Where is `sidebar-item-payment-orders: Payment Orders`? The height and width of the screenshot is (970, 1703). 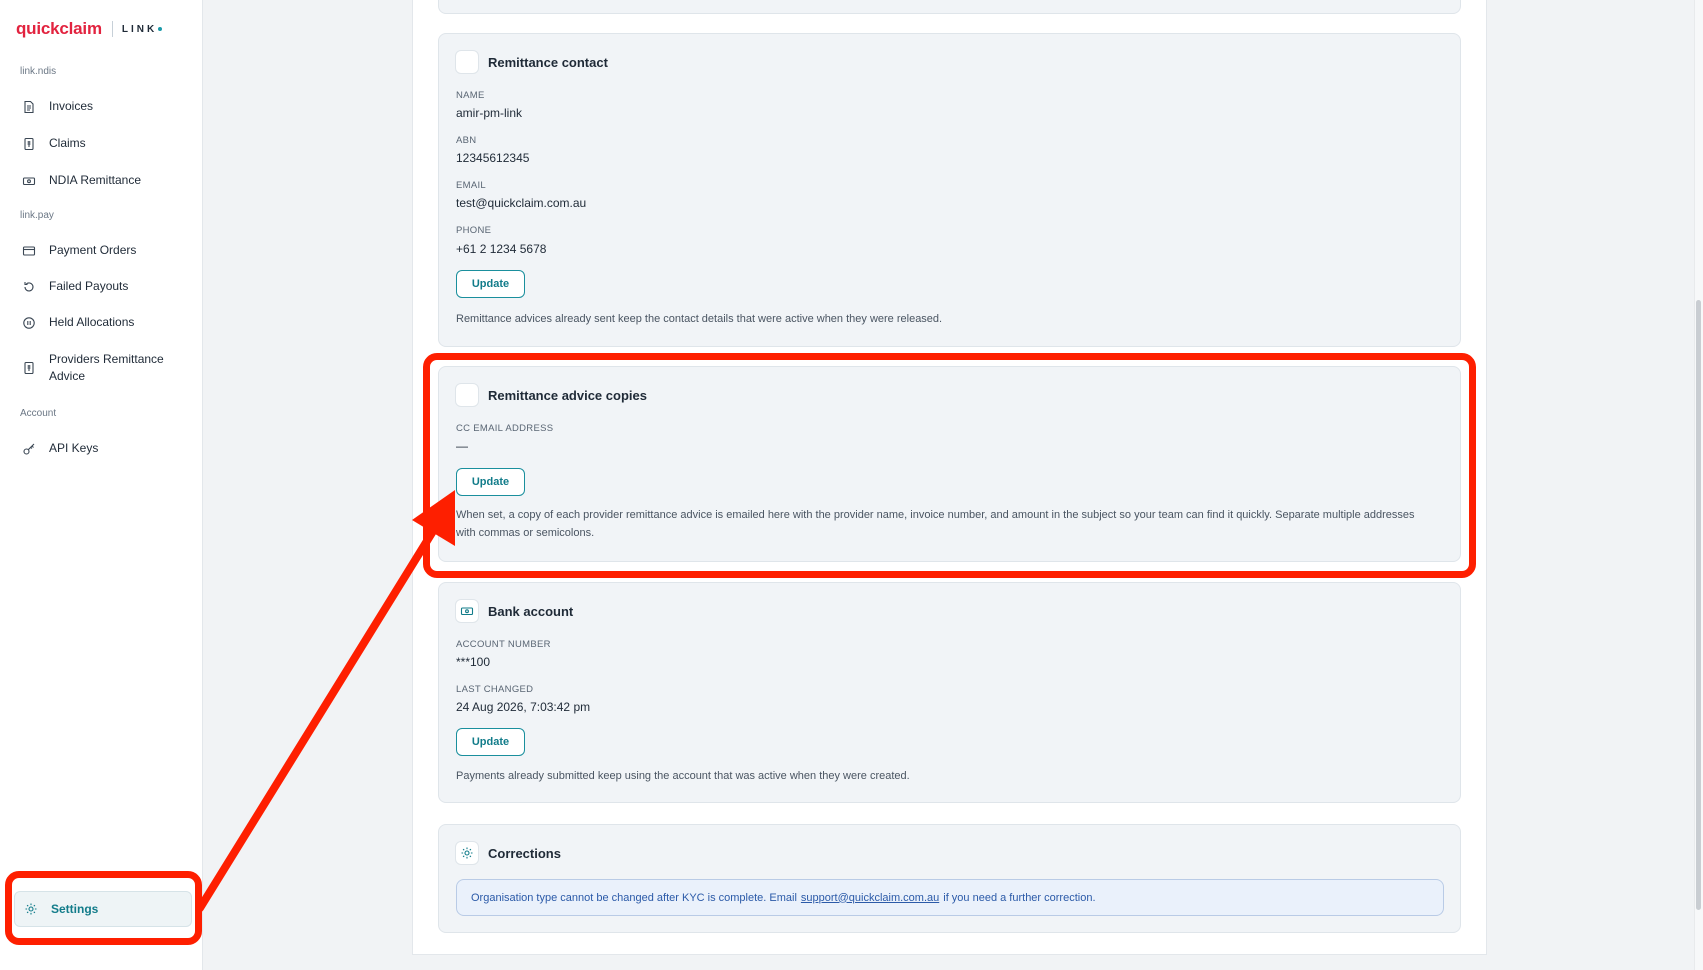
sidebar-item-payment-orders: Payment Orders is located at coordinates (102, 250).